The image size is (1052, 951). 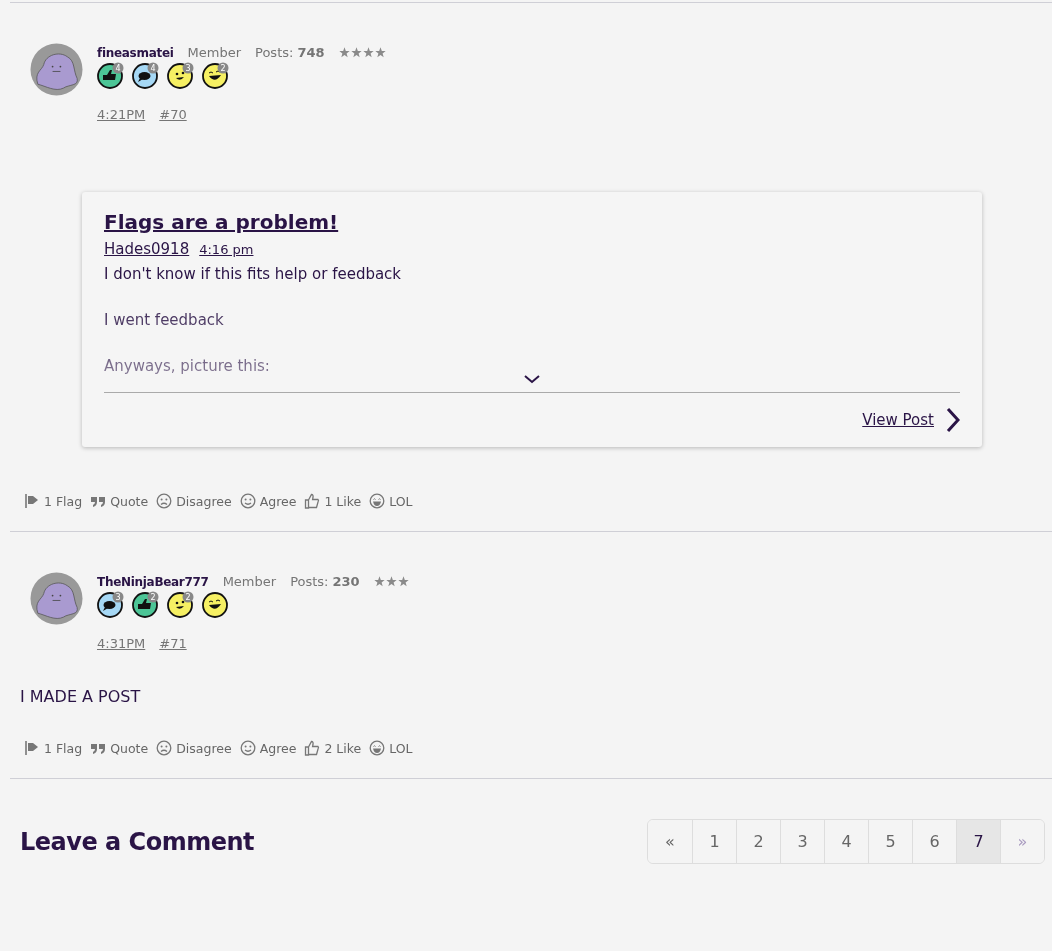 I want to click on page-button: 7, so click(x=978, y=841).